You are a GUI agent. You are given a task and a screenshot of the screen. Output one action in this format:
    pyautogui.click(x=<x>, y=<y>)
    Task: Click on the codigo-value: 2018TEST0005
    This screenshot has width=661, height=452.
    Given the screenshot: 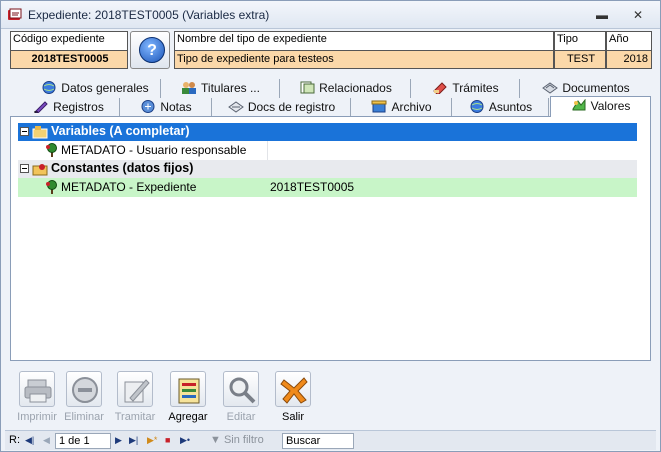 What is the action you would take?
    pyautogui.click(x=69, y=59)
    